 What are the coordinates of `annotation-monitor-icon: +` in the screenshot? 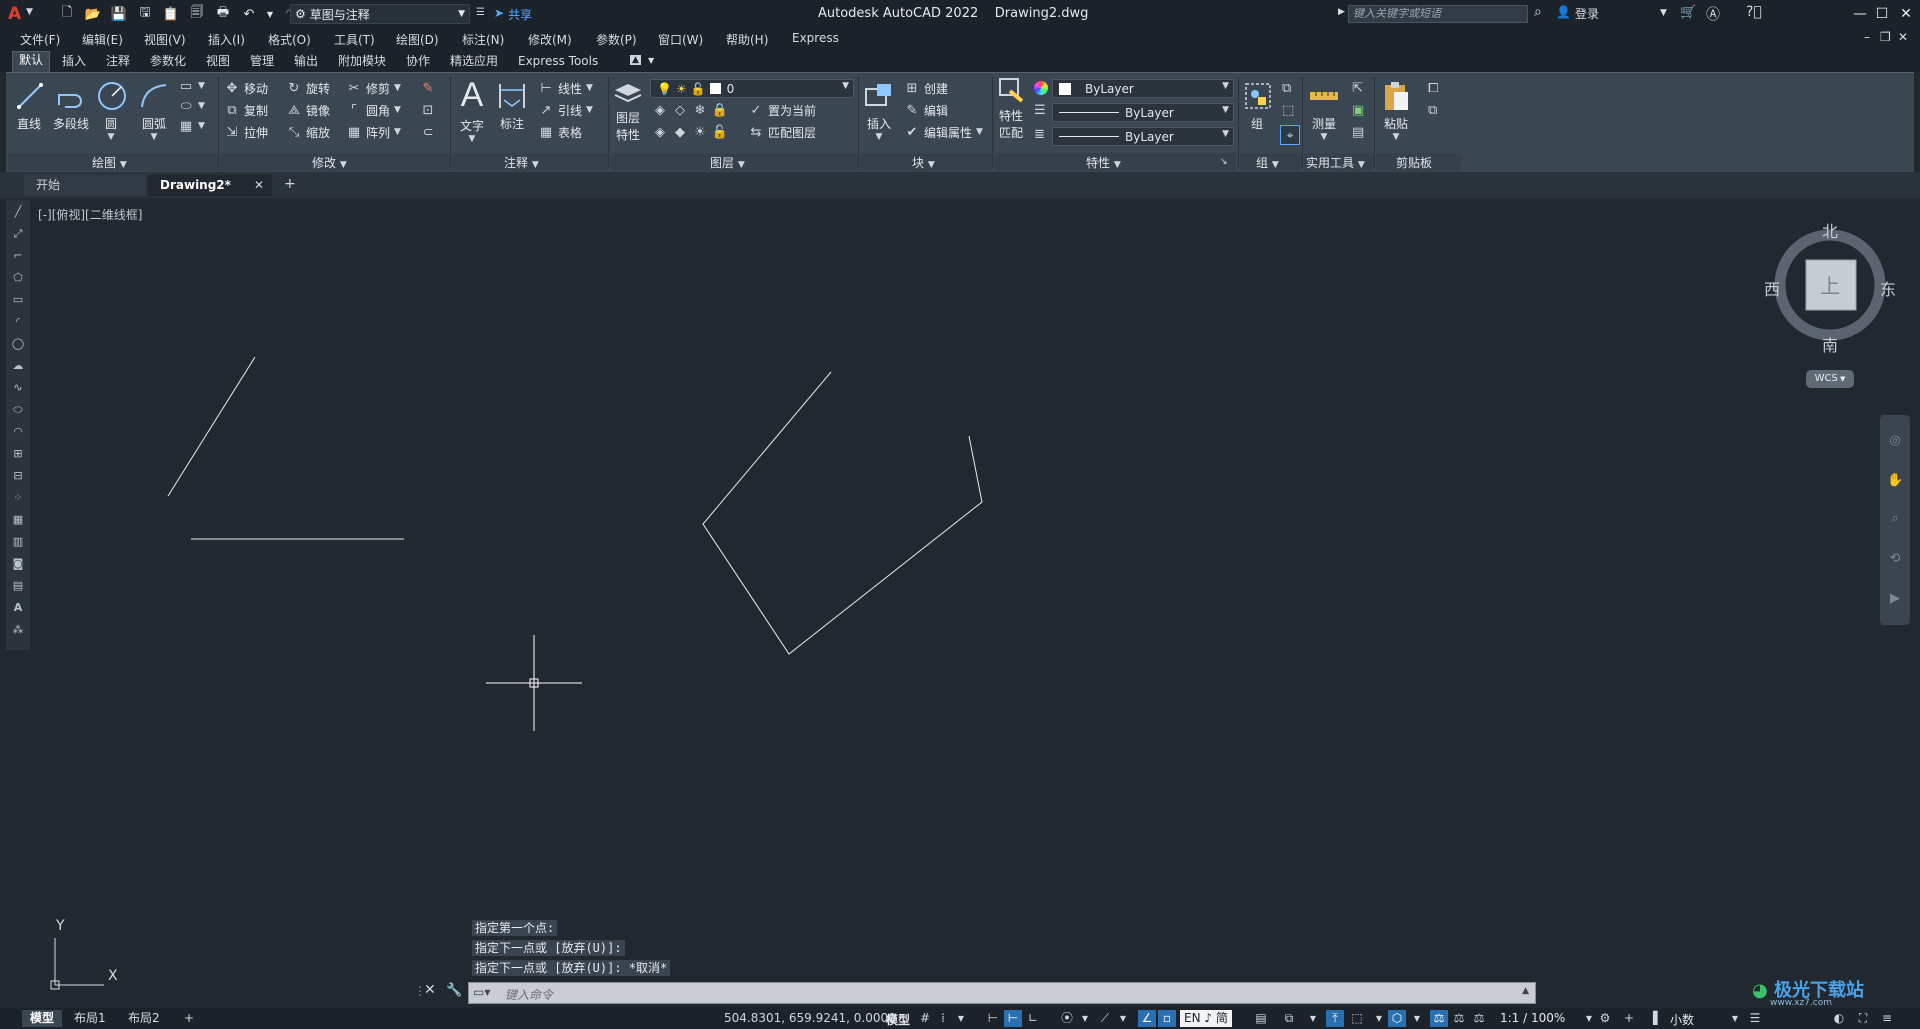 It's located at (1629, 1018).